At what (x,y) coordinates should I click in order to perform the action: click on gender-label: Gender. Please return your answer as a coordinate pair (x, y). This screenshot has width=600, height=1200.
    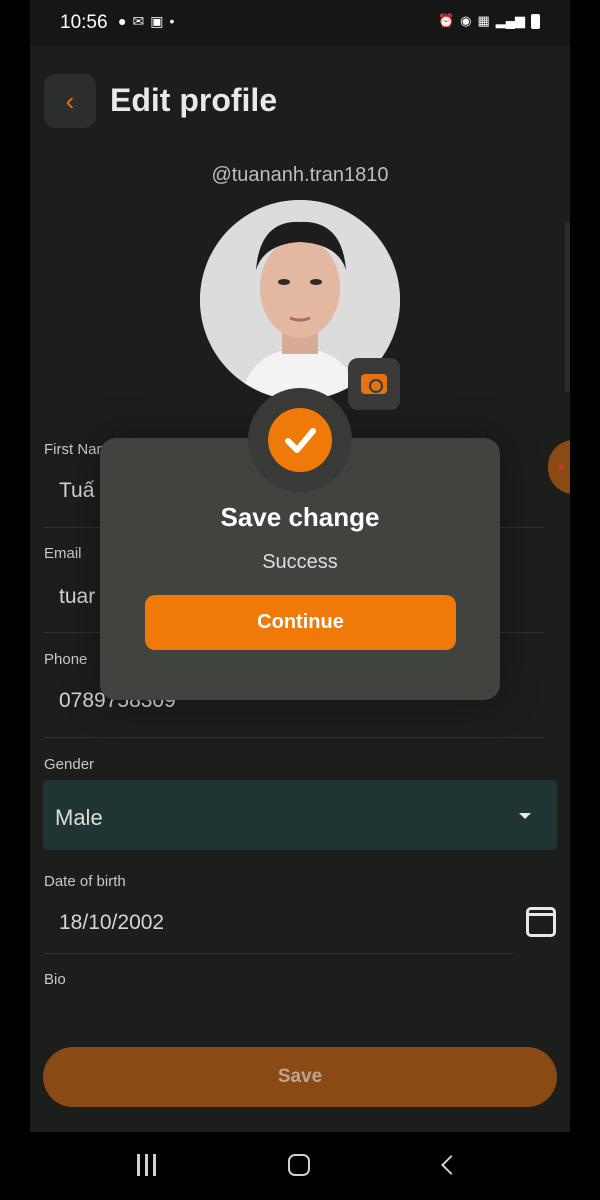
    Looking at the image, I should click on (69, 764).